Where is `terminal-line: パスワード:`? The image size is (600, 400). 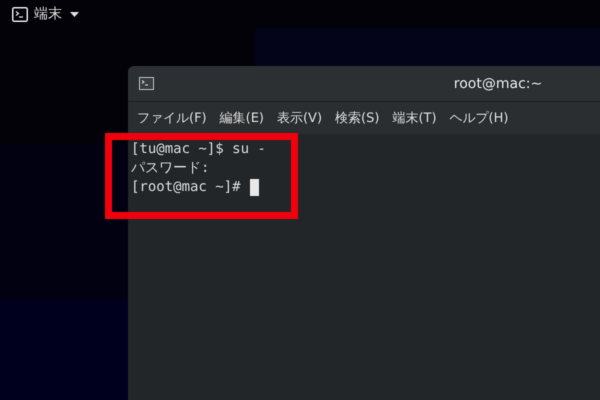 terminal-line: パスワード: is located at coordinates (170, 168).